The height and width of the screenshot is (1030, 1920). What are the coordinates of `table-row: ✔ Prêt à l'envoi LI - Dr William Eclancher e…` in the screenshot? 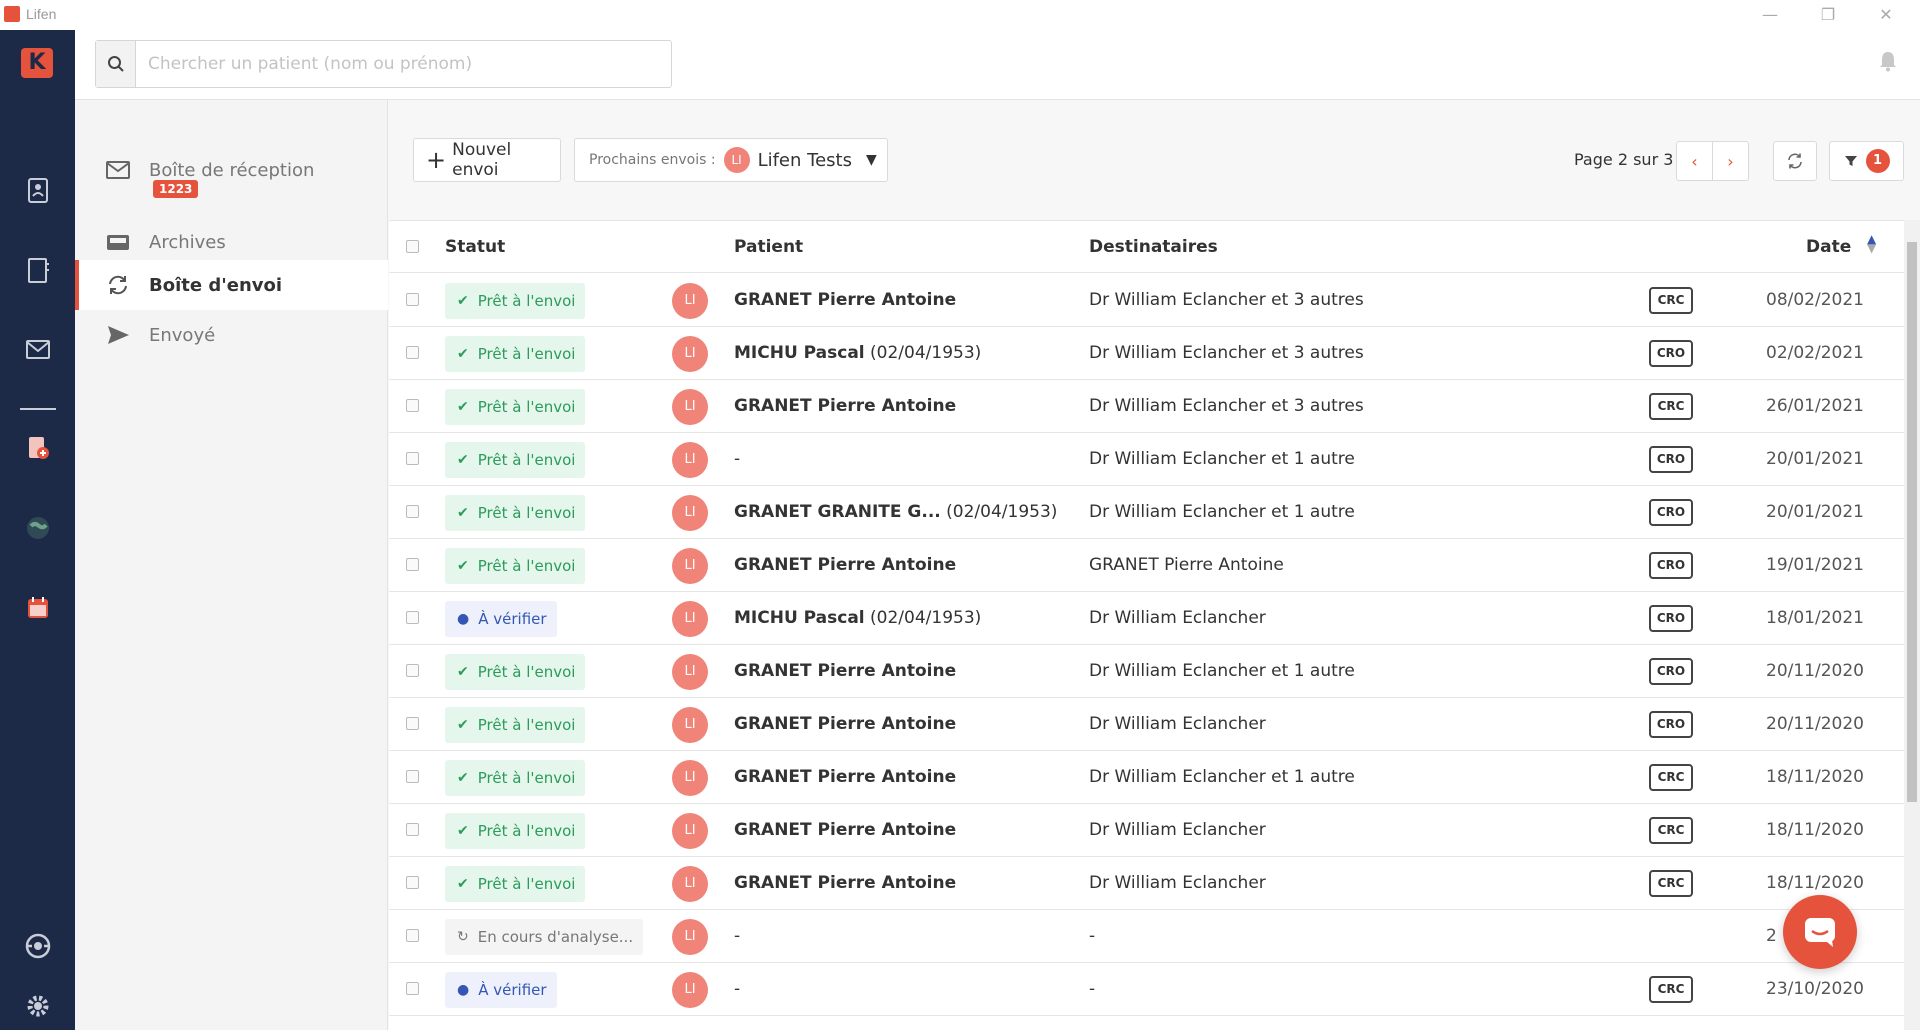 It's located at (1146, 459).